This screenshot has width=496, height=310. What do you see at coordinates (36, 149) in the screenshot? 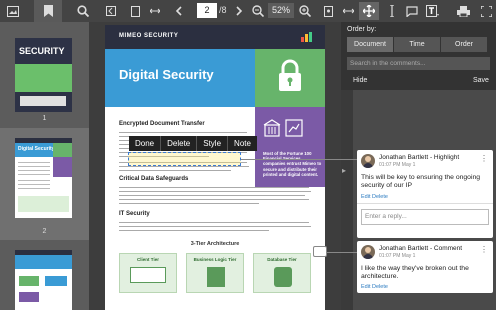
I see `thumb-title: Digital Security` at bounding box center [36, 149].